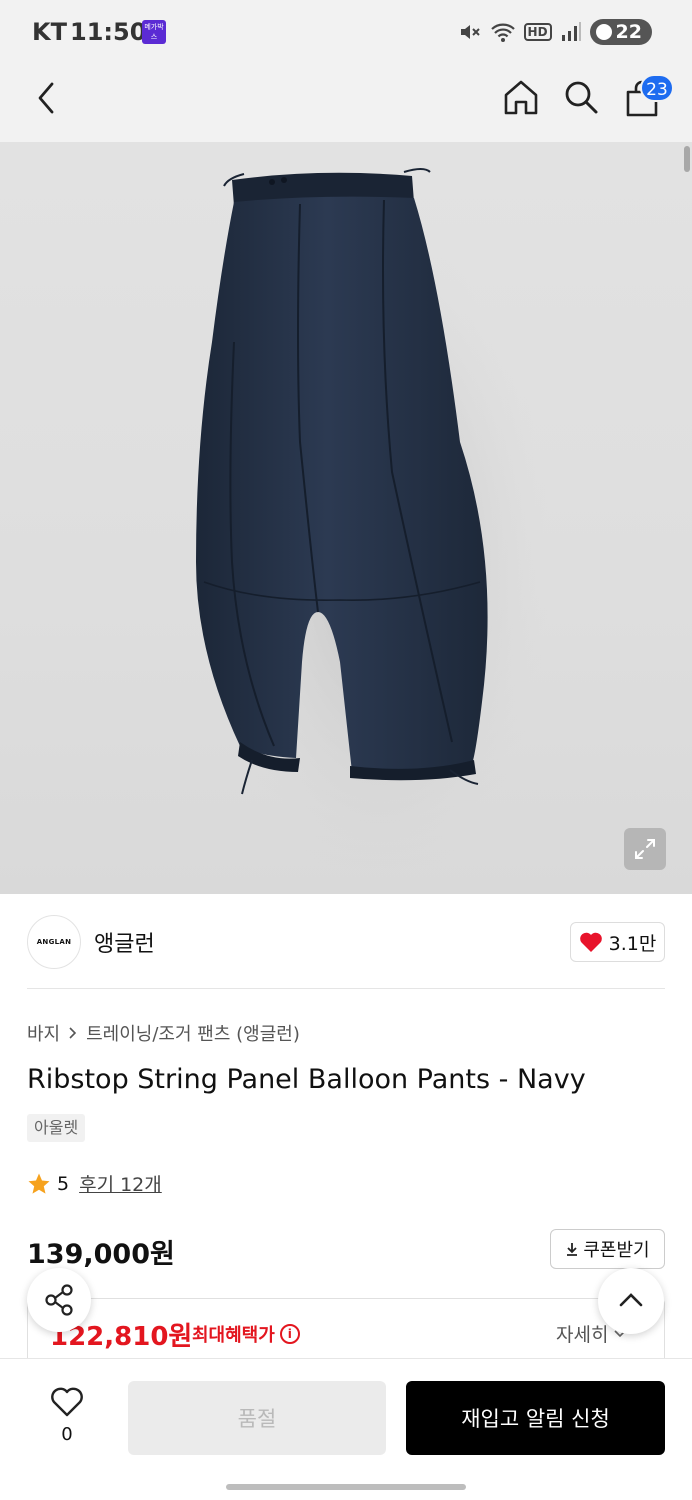  I want to click on breadcrumb-category: 바지, so click(43, 1033).